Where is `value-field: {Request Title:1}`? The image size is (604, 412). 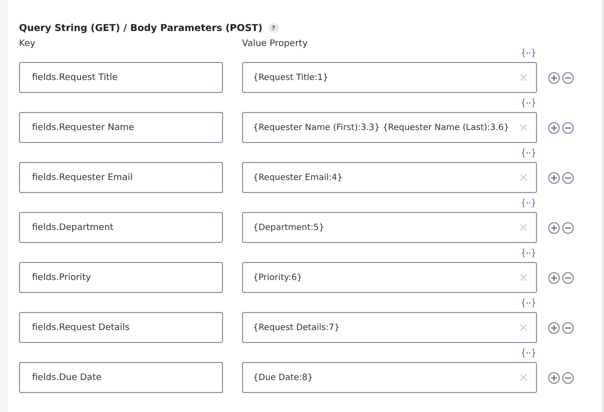 value-field: {Request Title:1} is located at coordinates (389, 77).